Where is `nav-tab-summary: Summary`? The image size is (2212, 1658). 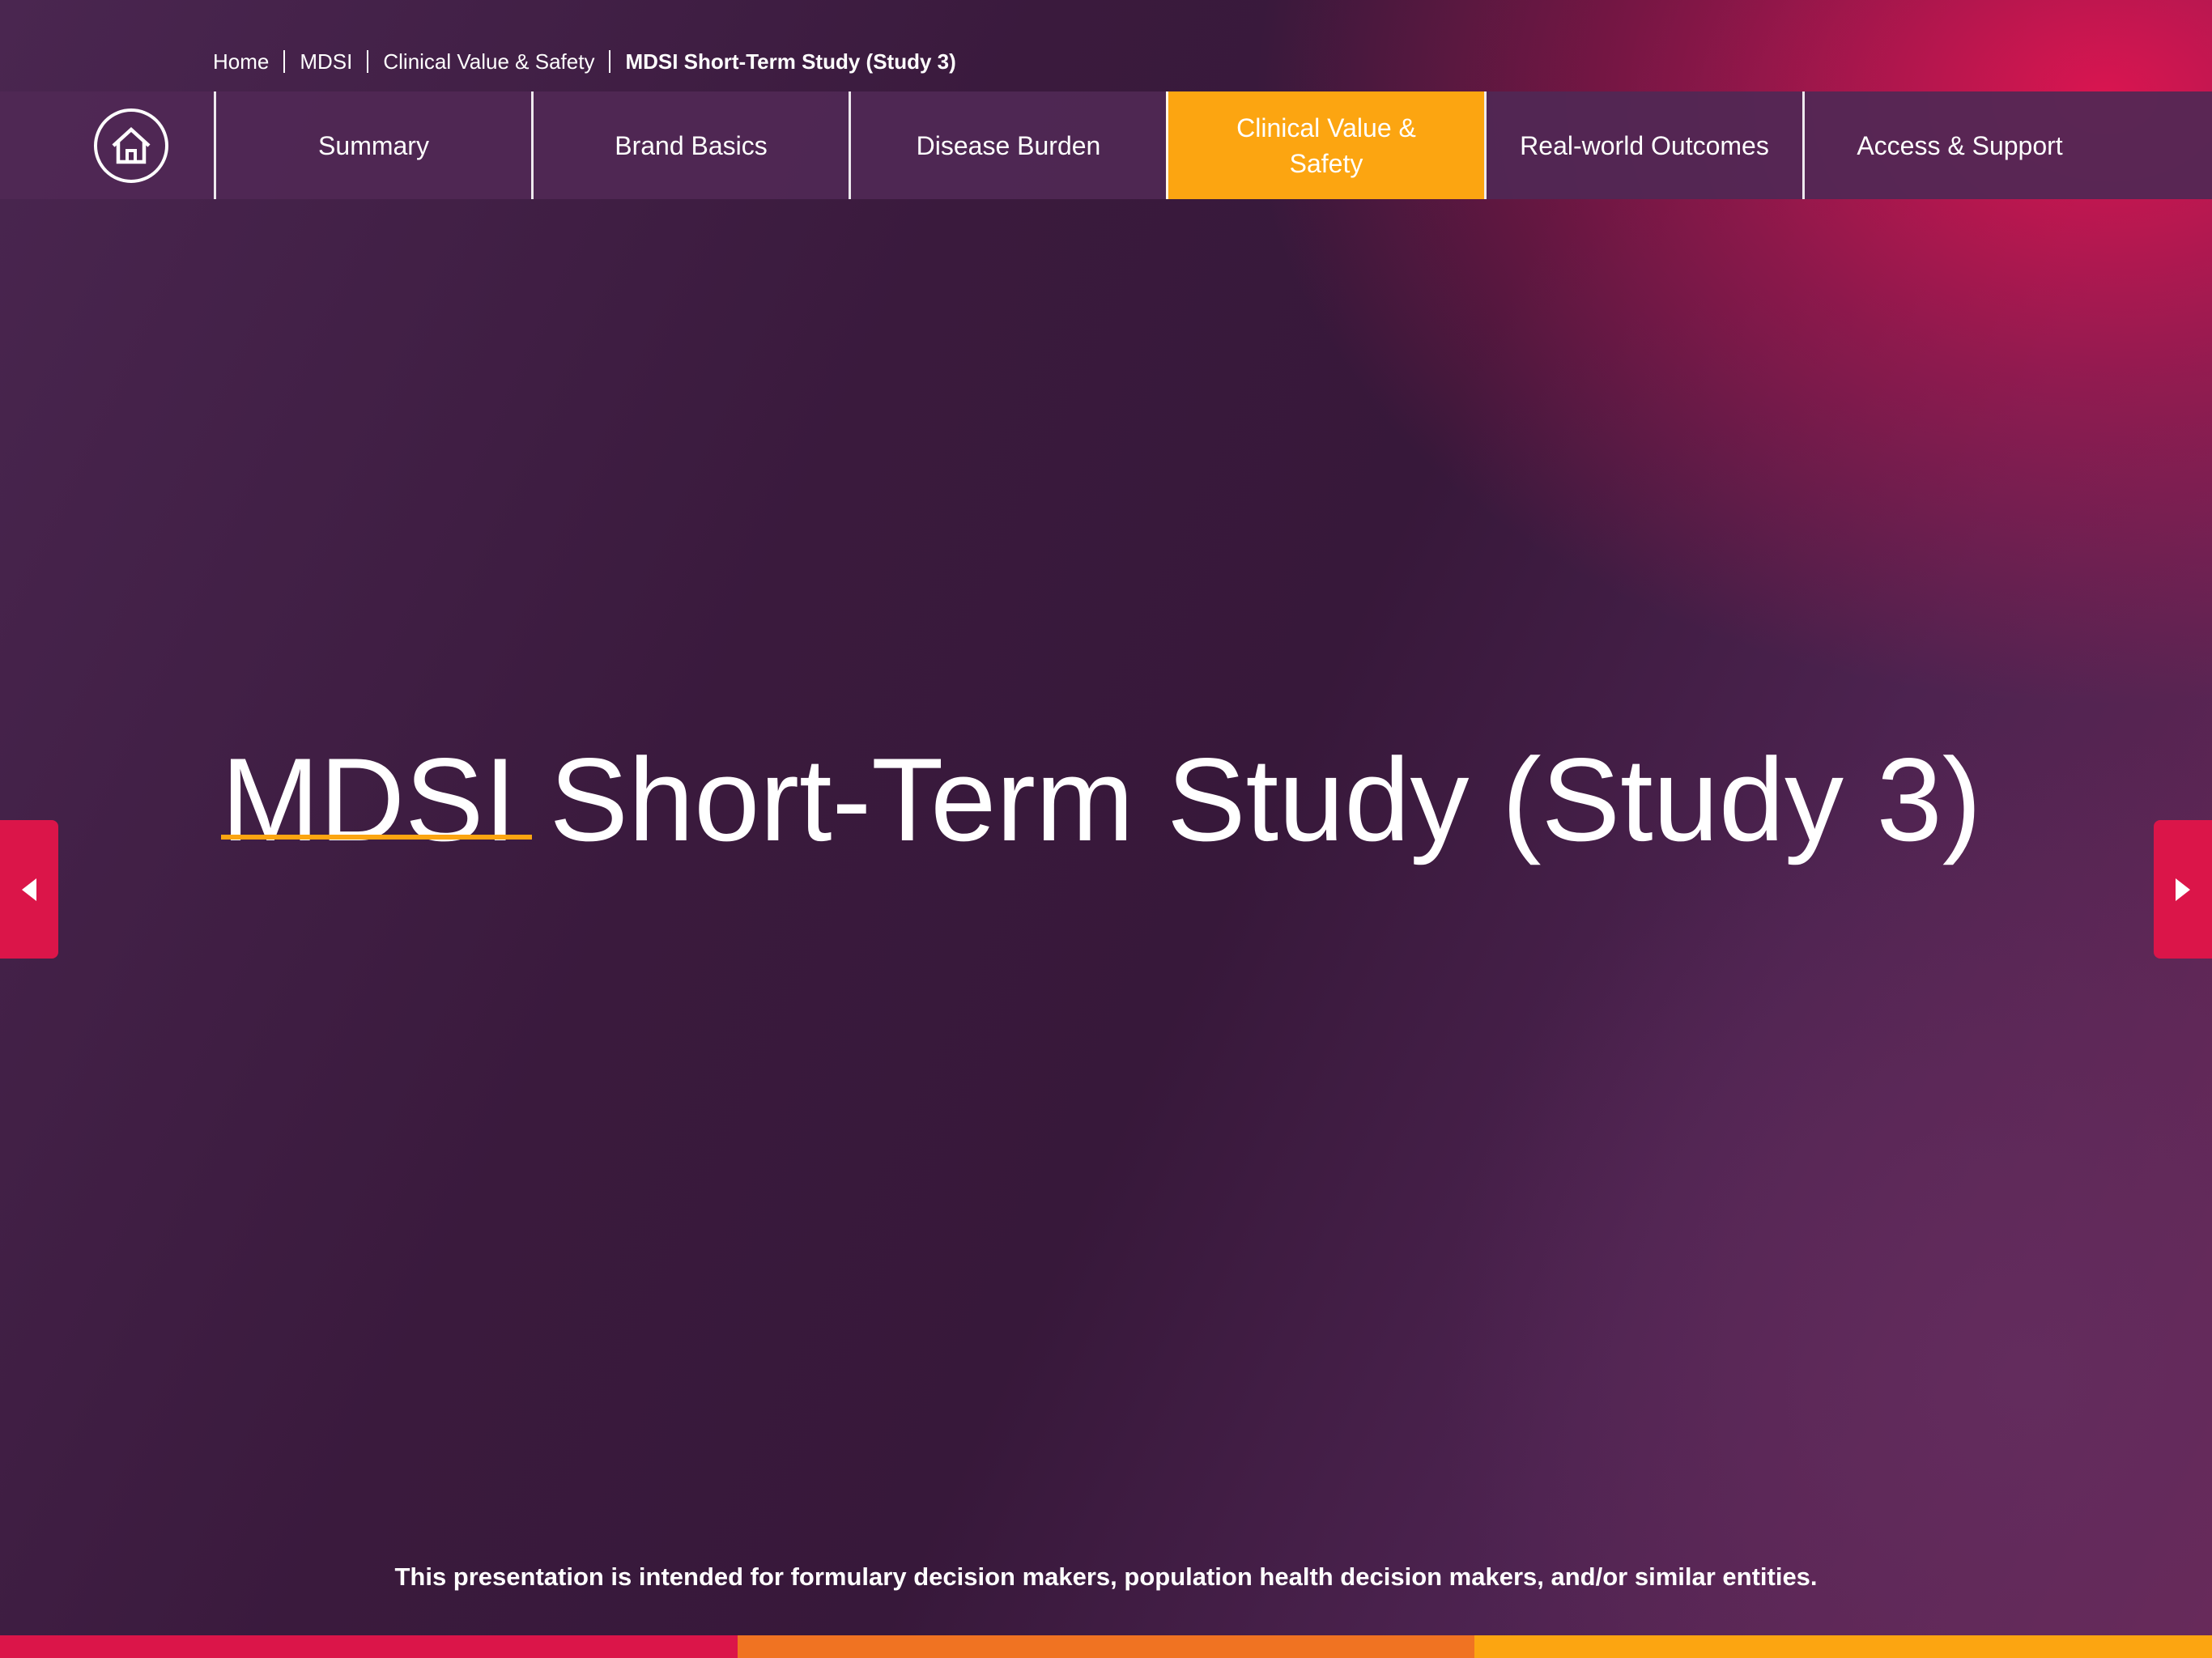
nav-tab-summary: Summary is located at coordinates (372, 145).